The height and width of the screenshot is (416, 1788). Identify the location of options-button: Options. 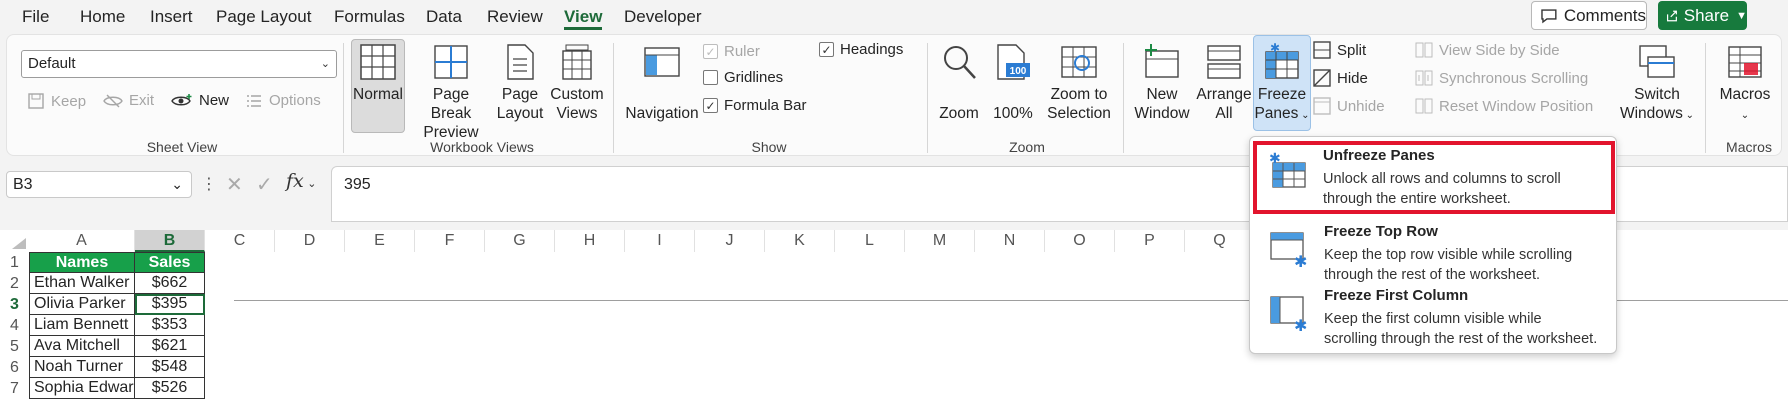
(283, 100).